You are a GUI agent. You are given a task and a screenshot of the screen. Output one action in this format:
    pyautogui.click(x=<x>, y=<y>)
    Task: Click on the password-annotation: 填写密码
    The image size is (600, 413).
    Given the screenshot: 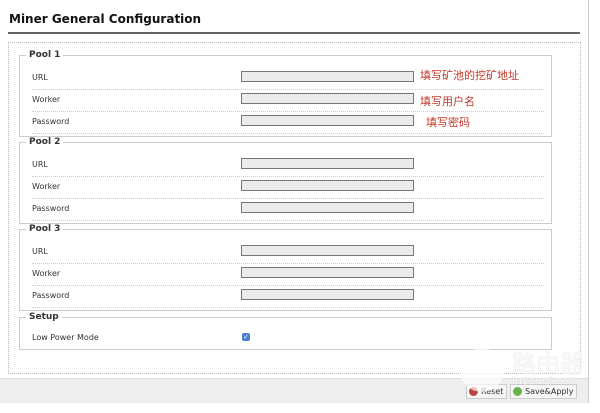 What is the action you would take?
    pyautogui.click(x=448, y=122)
    